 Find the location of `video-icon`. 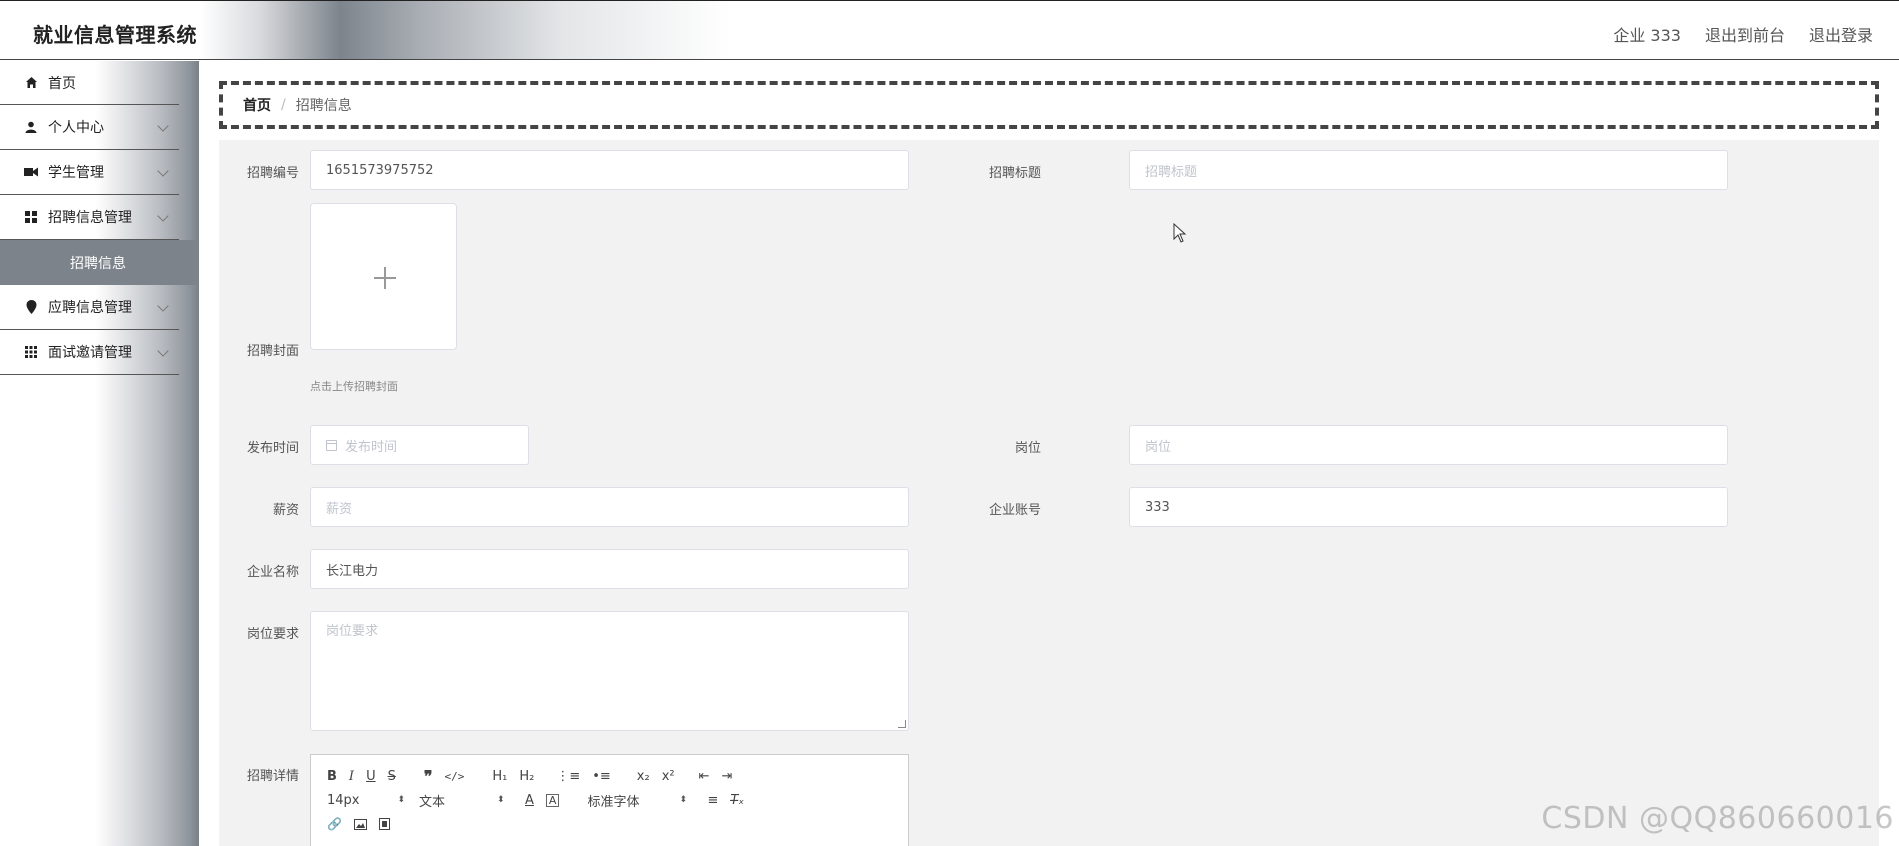

video-icon is located at coordinates (31, 172).